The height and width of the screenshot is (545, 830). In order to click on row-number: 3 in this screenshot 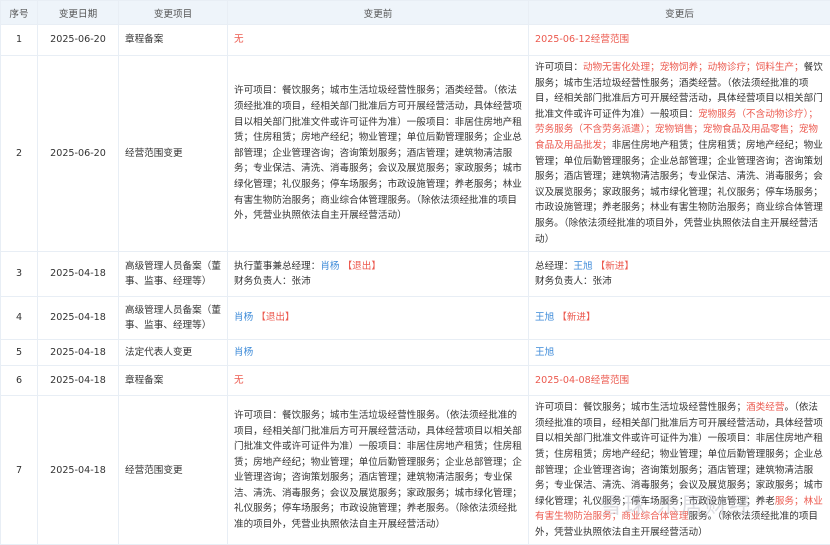, I will do `click(19, 274)`.